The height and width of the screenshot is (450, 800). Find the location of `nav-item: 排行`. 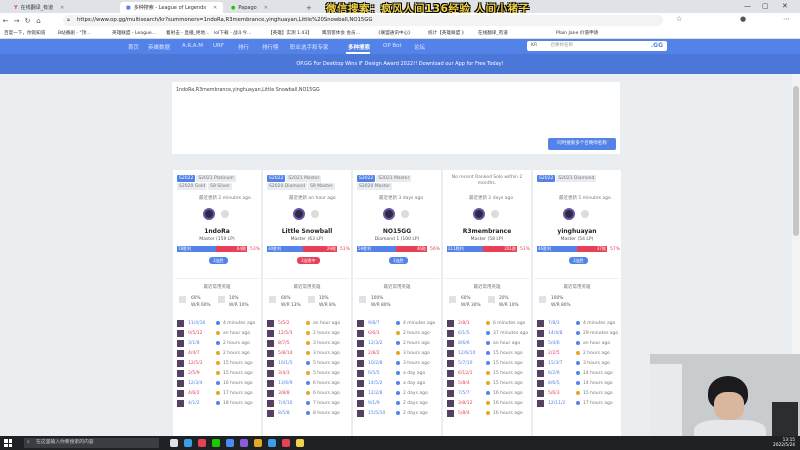

nav-item: 排行 is located at coordinates (243, 47).